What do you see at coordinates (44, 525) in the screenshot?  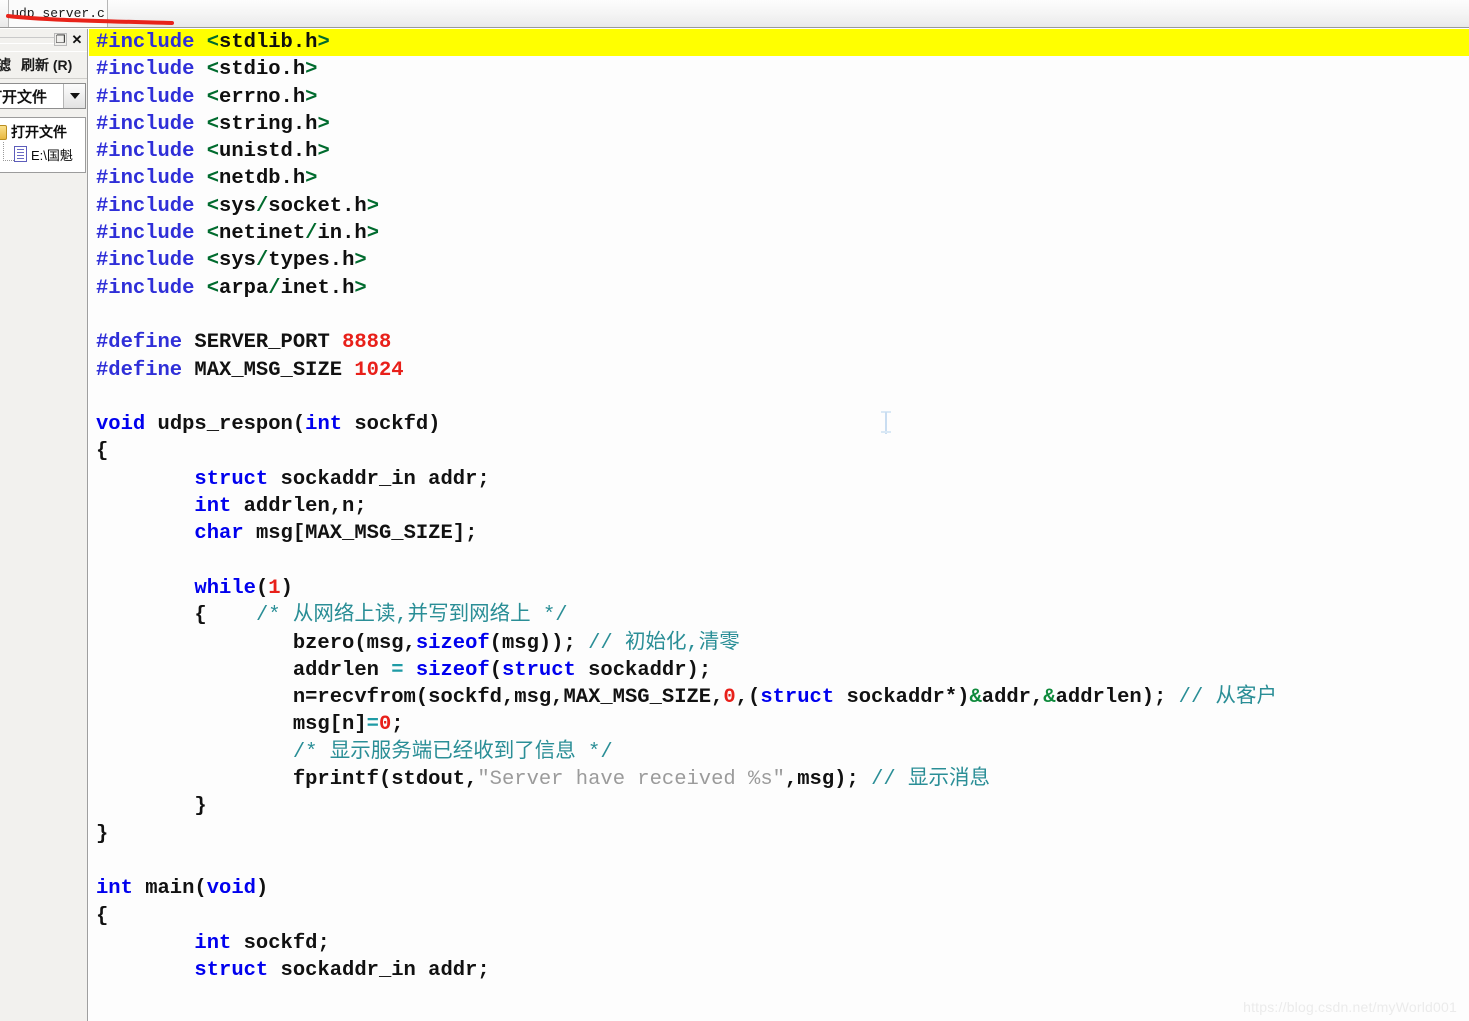 I see `file-browser-sidebar: ❐ ✕ 过滤 刷新 (R) 打开文件 打开文件 E:\国魁` at bounding box center [44, 525].